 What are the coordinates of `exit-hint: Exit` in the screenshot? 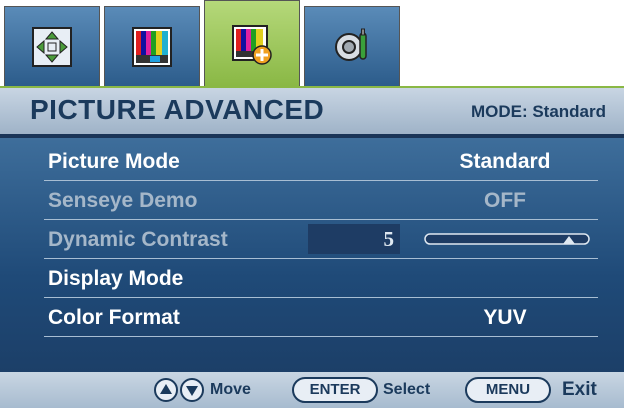 It's located at (579, 389).